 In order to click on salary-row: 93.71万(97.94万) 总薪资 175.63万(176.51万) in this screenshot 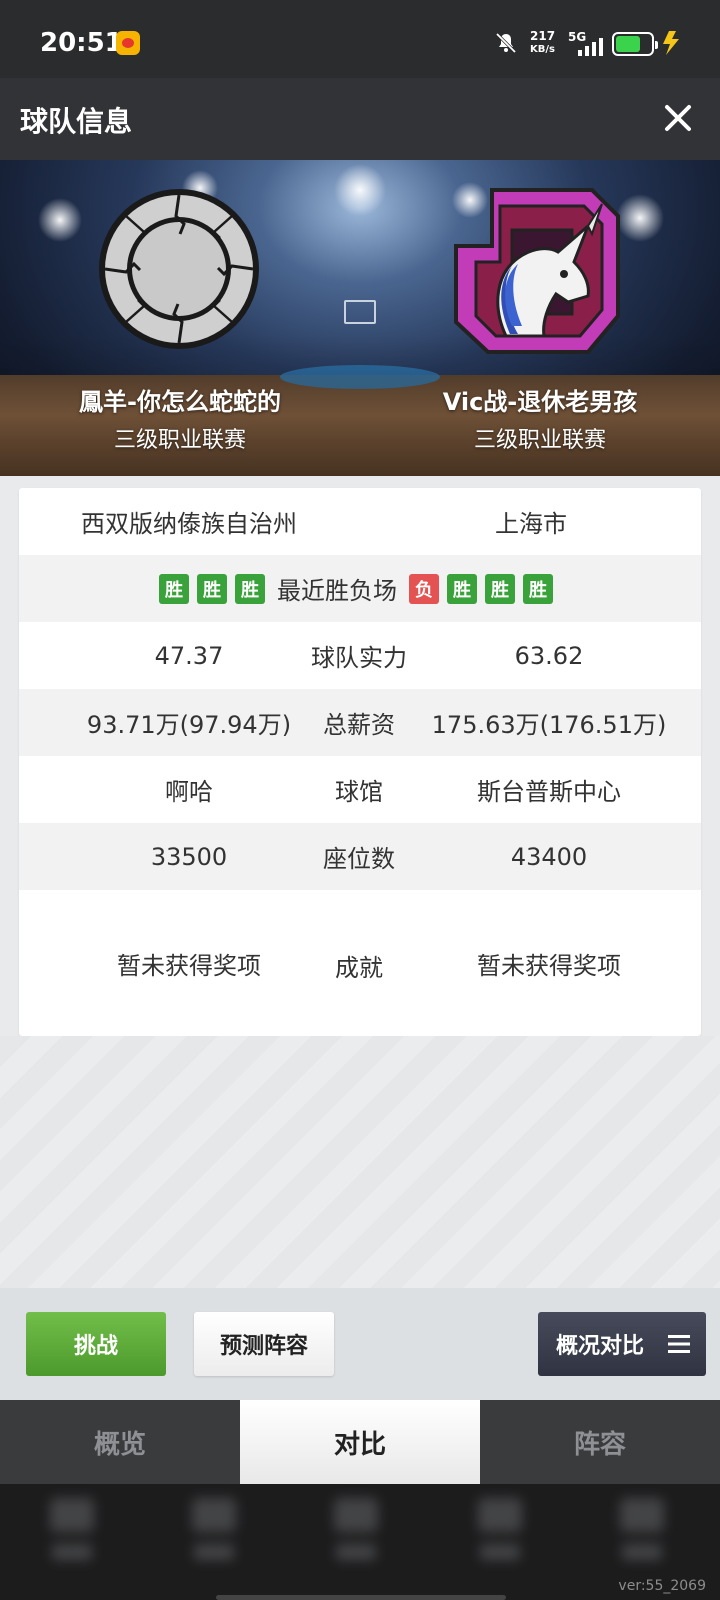, I will do `click(360, 722)`.